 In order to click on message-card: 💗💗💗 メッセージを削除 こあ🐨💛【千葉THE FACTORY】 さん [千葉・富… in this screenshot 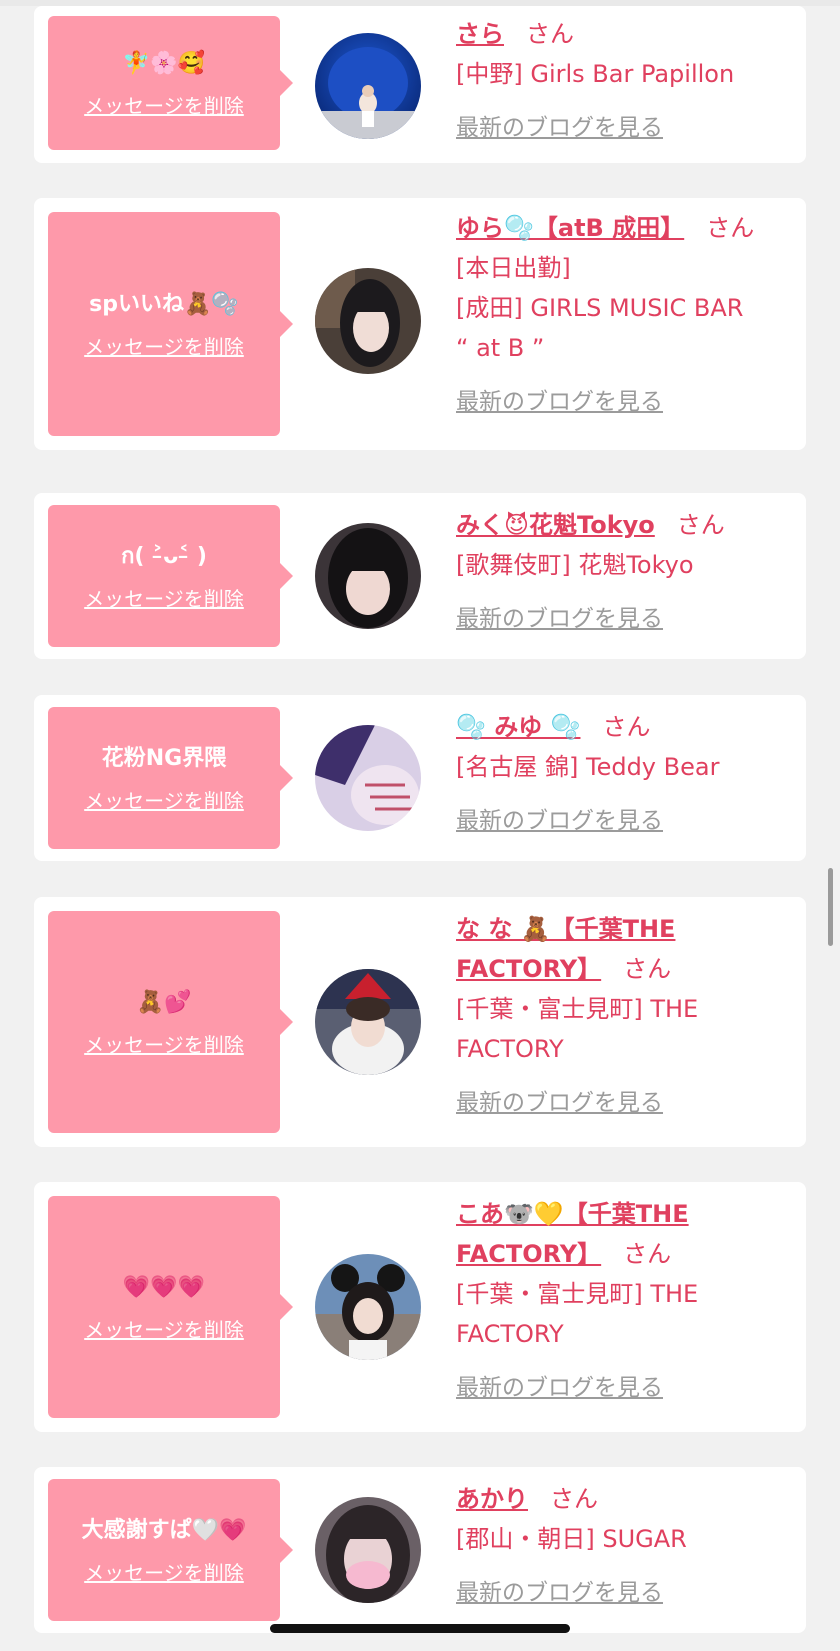, I will do `click(420, 1307)`.